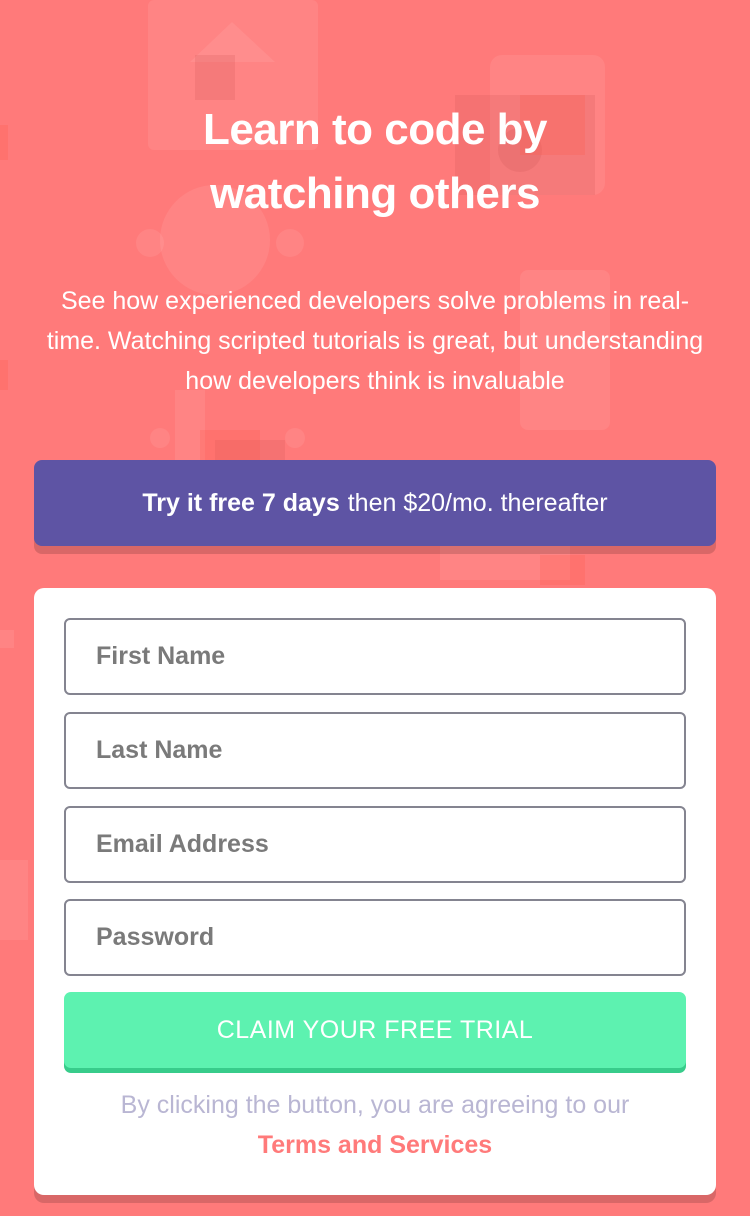 The image size is (750, 1216). I want to click on title-line-1: Learn to code by, so click(375, 129).